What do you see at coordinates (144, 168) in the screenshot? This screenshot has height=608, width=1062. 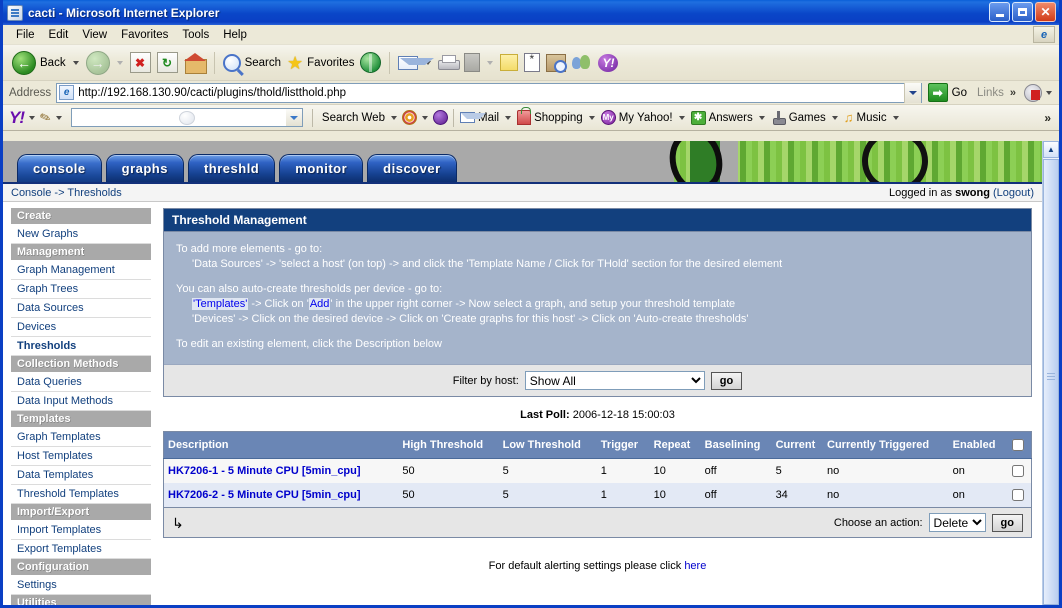 I see `tab-graphs: graphs` at bounding box center [144, 168].